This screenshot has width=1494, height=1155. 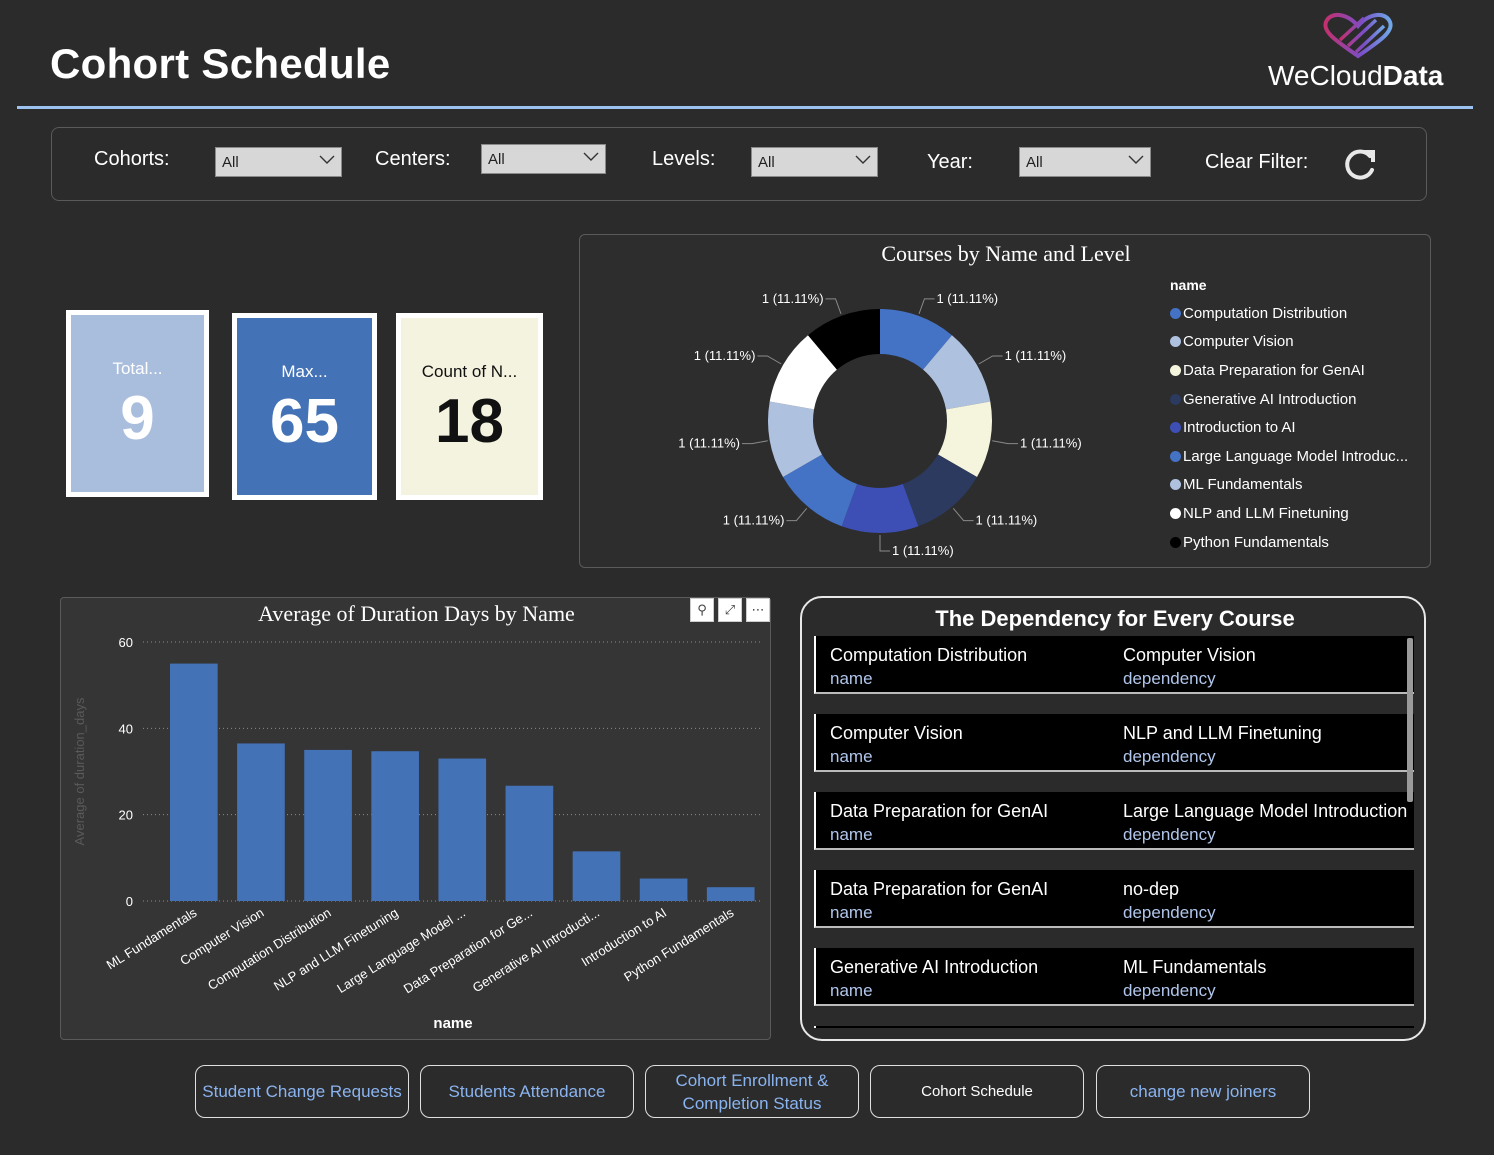 I want to click on levels-filter-value: All, so click(x=766, y=162).